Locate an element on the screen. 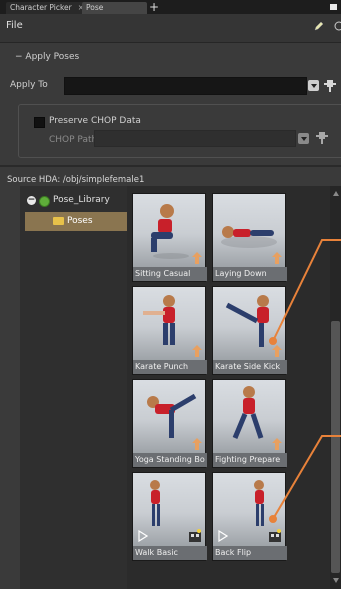 This screenshot has height=589, width=341. preserve-chop-label: Preserve CHOP Data is located at coordinates (95, 121).